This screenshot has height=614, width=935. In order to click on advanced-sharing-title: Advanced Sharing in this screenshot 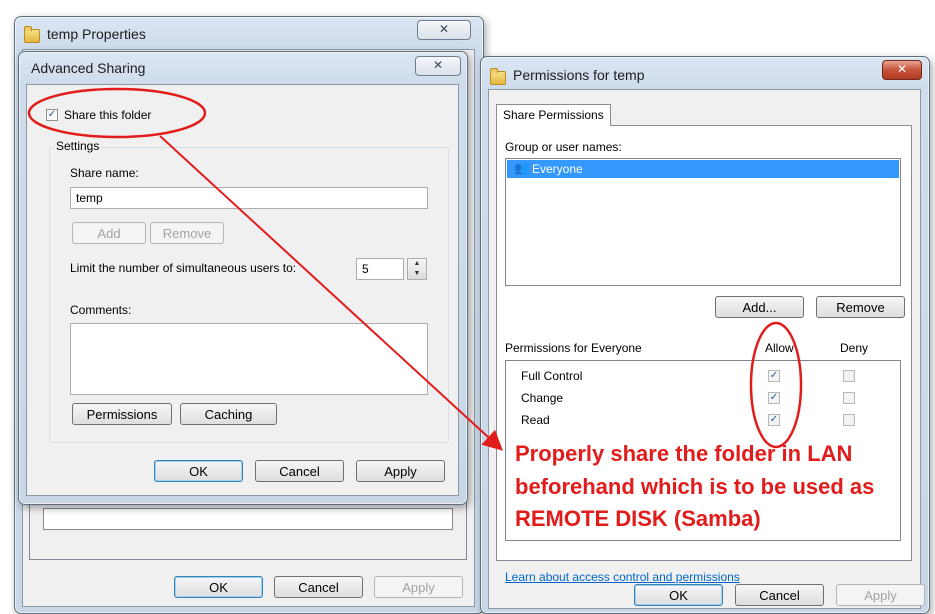, I will do `click(88, 68)`.